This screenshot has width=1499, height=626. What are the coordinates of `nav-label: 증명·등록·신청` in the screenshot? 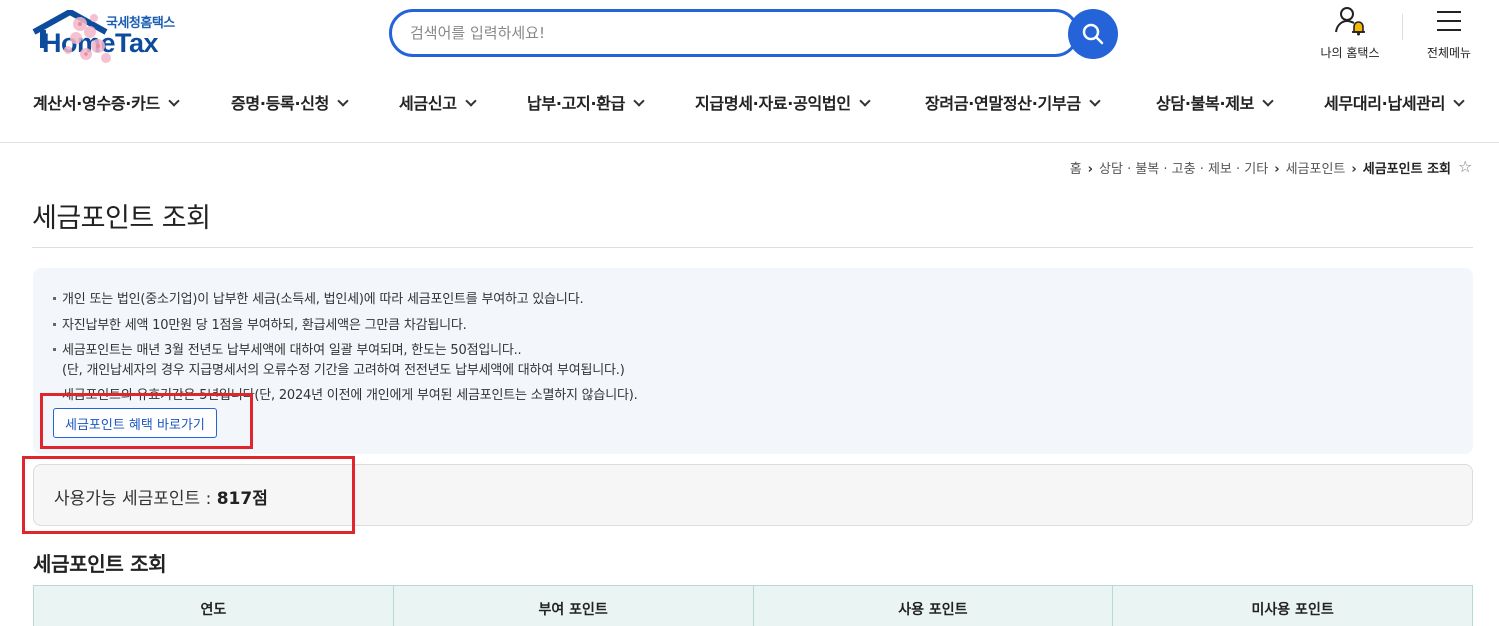 It's located at (280, 103).